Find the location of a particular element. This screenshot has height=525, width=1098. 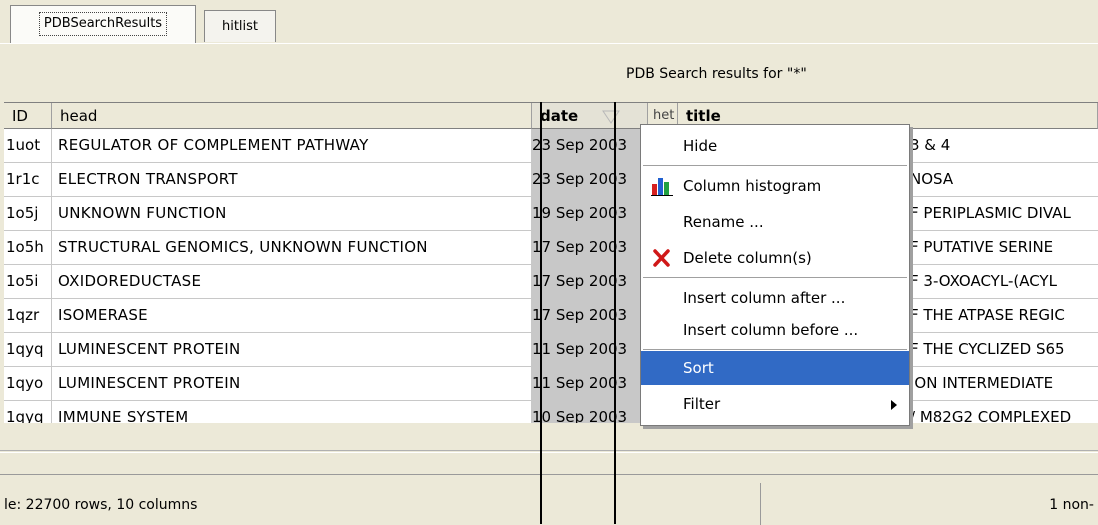

menu-item-sort: Sort is located at coordinates (775, 368).